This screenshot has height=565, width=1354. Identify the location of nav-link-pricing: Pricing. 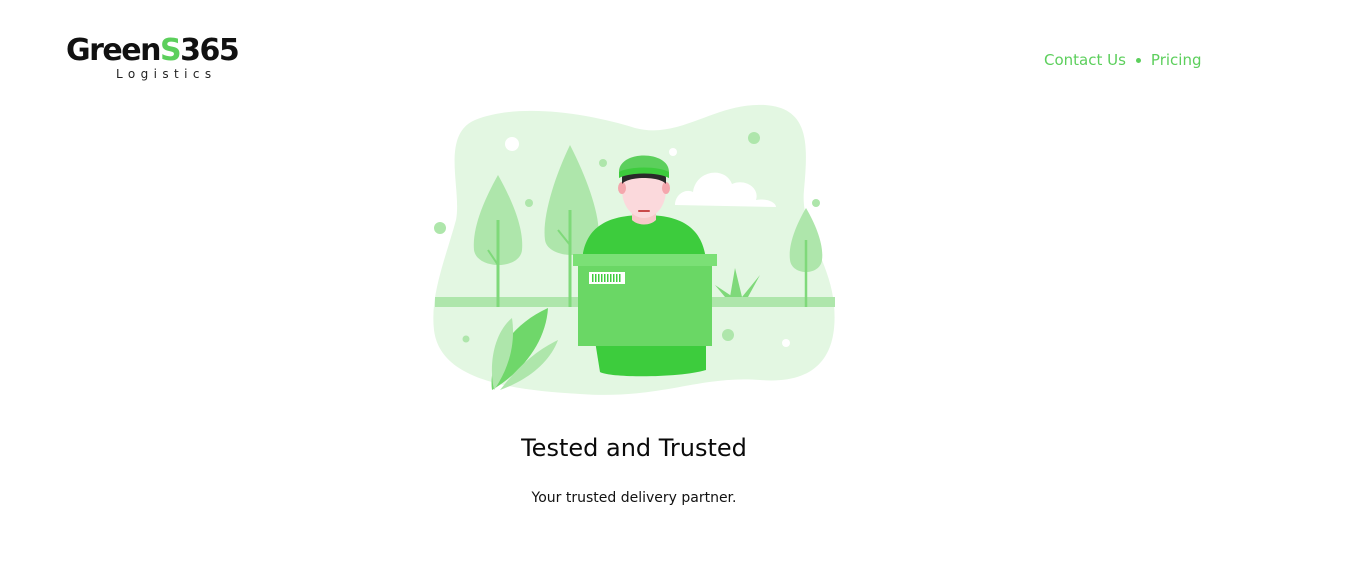
(1176, 60).